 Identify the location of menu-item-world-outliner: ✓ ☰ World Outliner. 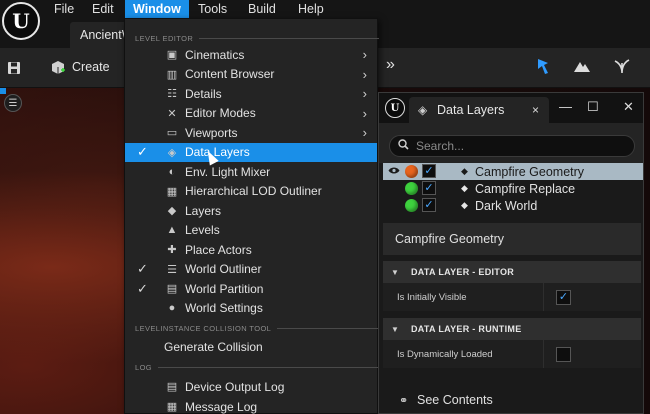
(251, 270).